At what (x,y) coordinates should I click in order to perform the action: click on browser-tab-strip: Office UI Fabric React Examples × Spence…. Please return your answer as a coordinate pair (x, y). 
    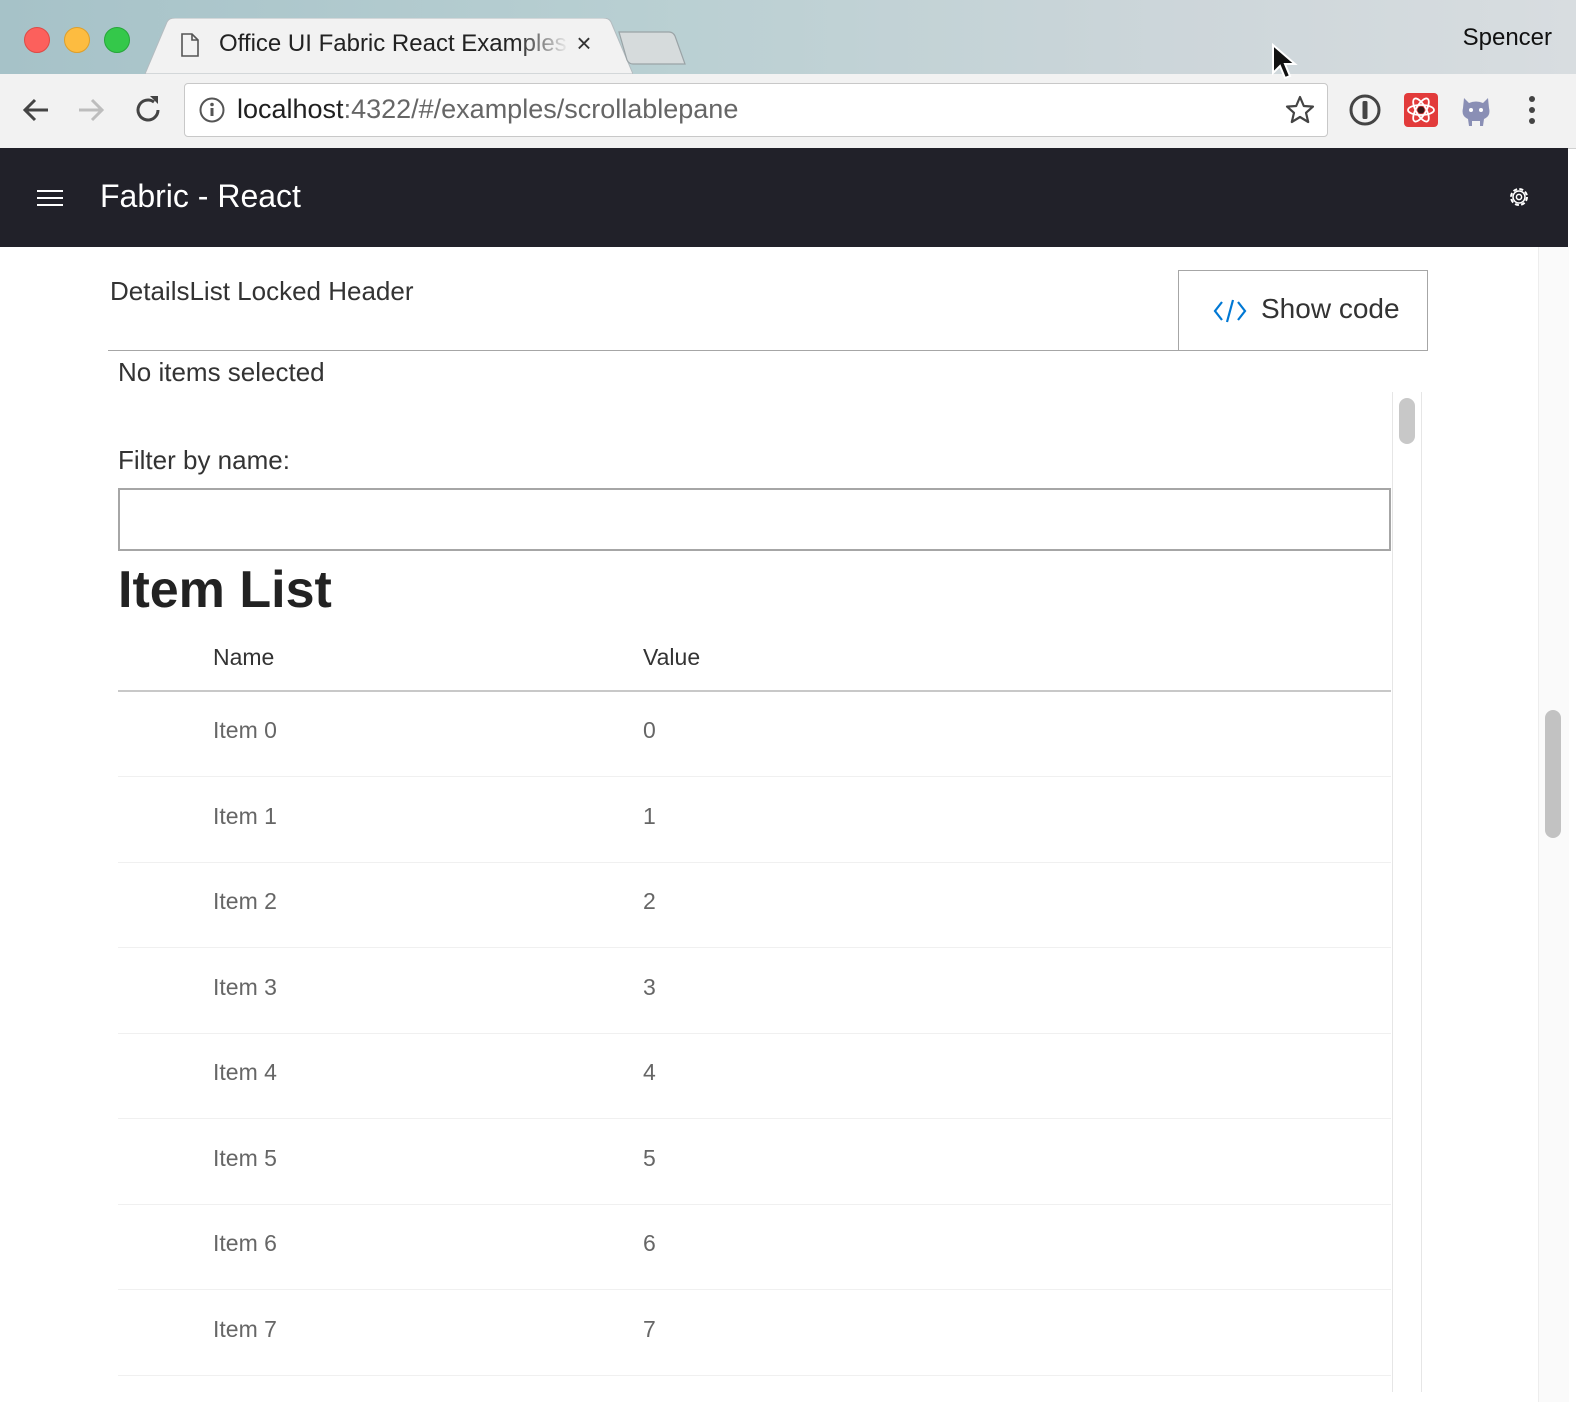
    Looking at the image, I should click on (788, 37).